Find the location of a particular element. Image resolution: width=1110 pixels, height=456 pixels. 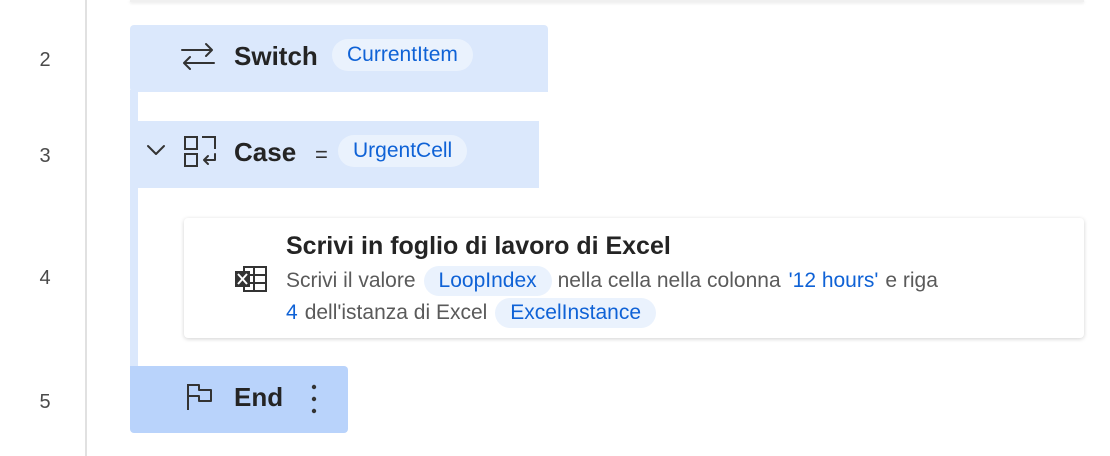

case-variable-token: UrgentCell is located at coordinates (403, 151).